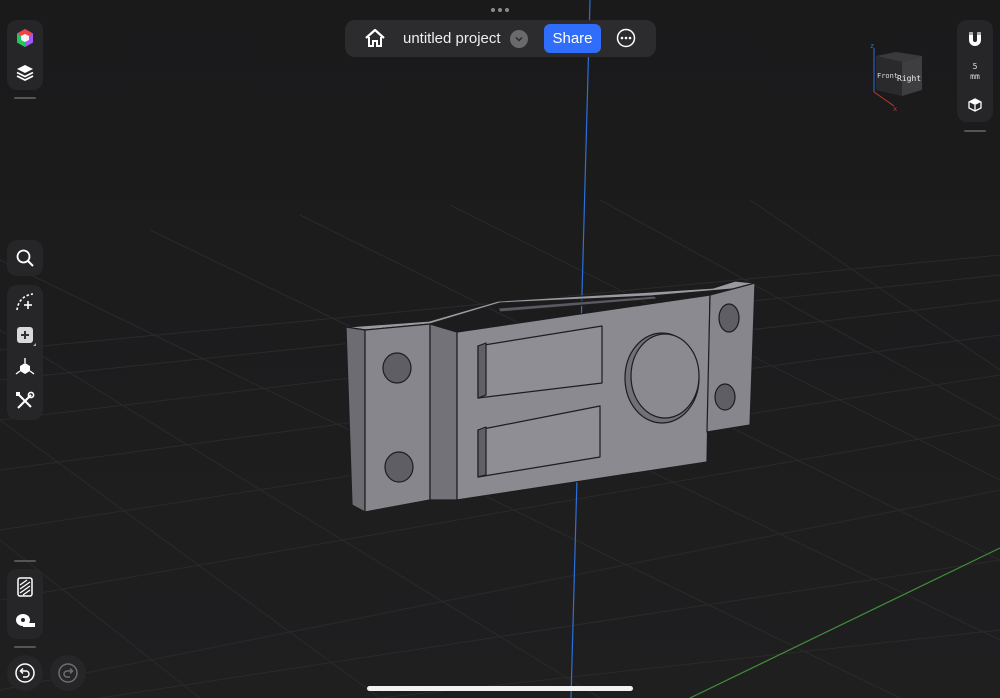 The width and height of the screenshot is (1000, 698). I want to click on sketch-arc-icon, so click(25, 302).